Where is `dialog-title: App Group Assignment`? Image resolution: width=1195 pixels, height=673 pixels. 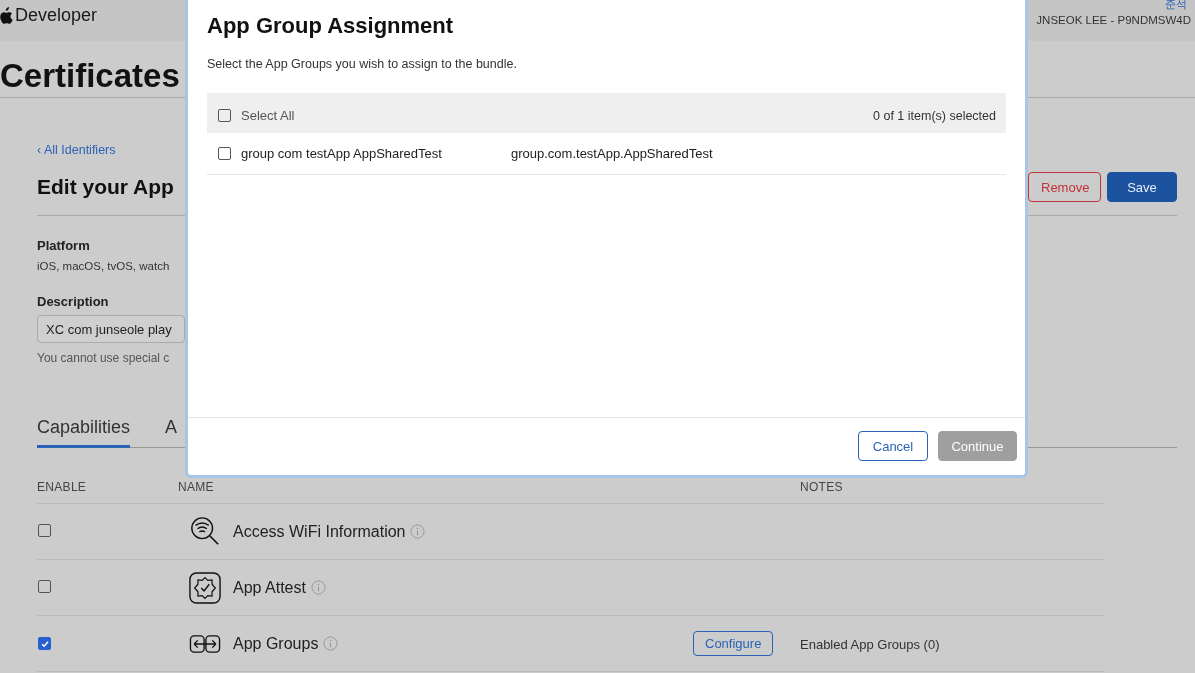 dialog-title: App Group Assignment is located at coordinates (331, 26).